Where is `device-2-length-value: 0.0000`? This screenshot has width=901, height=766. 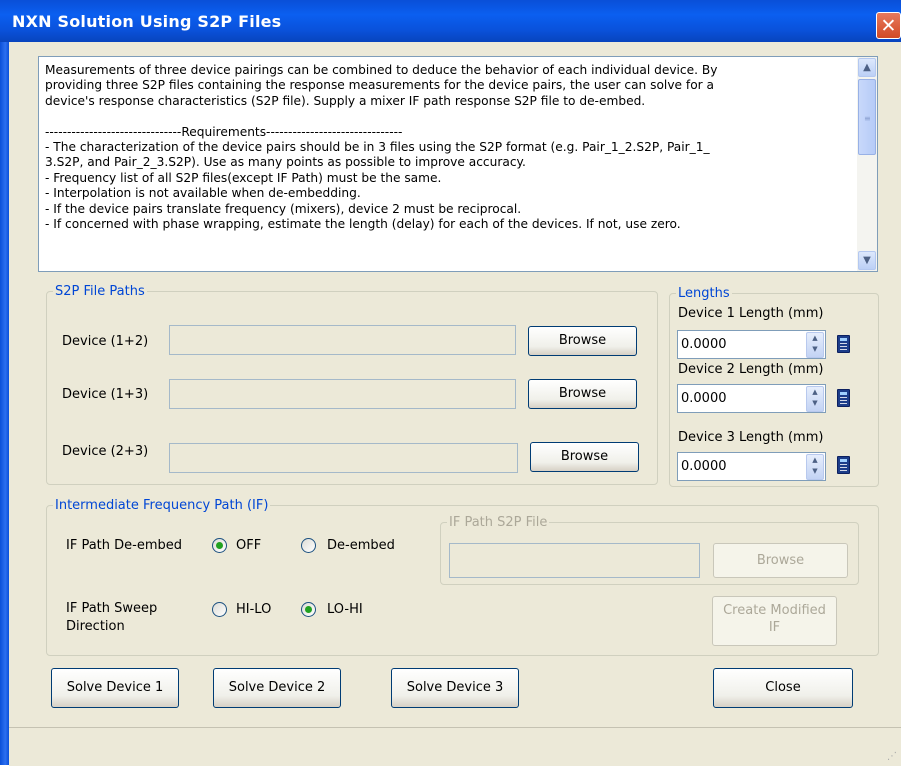 device-2-length-value: 0.0000 is located at coordinates (704, 398).